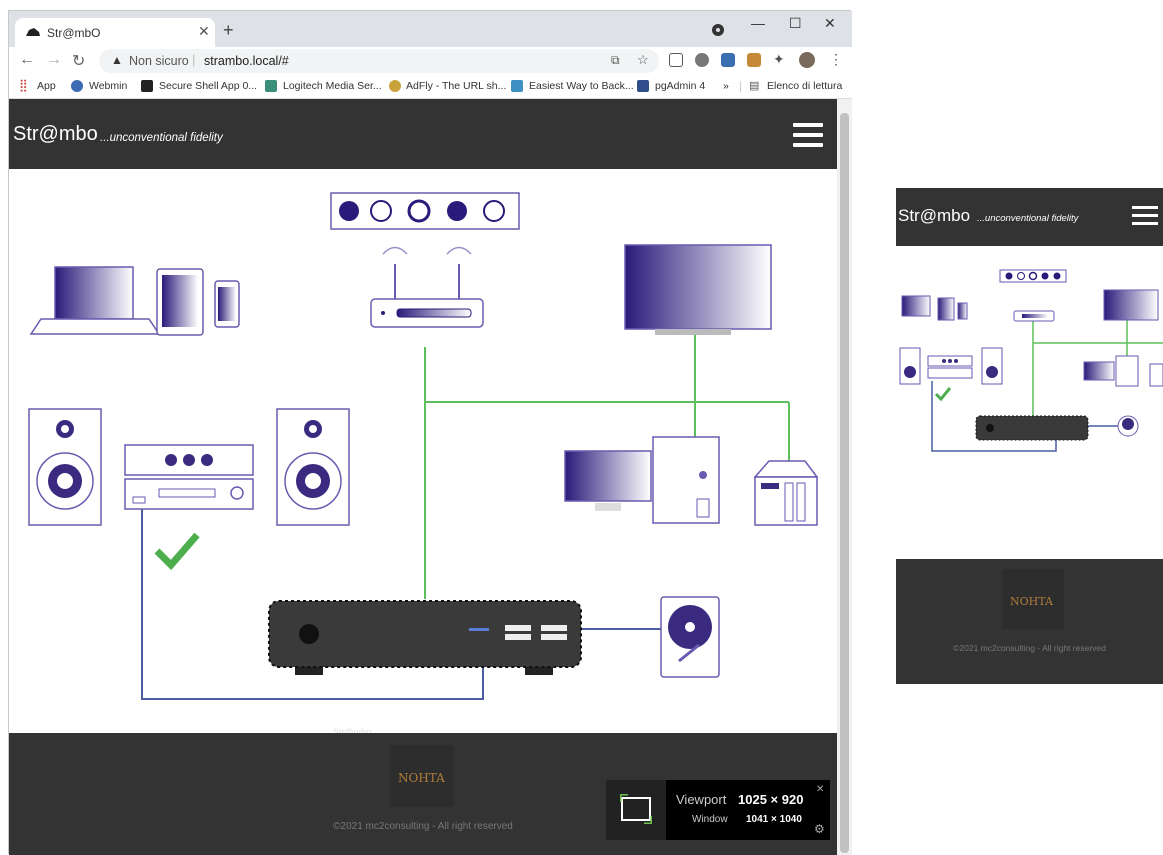 This screenshot has height=855, width=1163. Describe the element at coordinates (517, 86) in the screenshot. I see `backup-icon` at that location.